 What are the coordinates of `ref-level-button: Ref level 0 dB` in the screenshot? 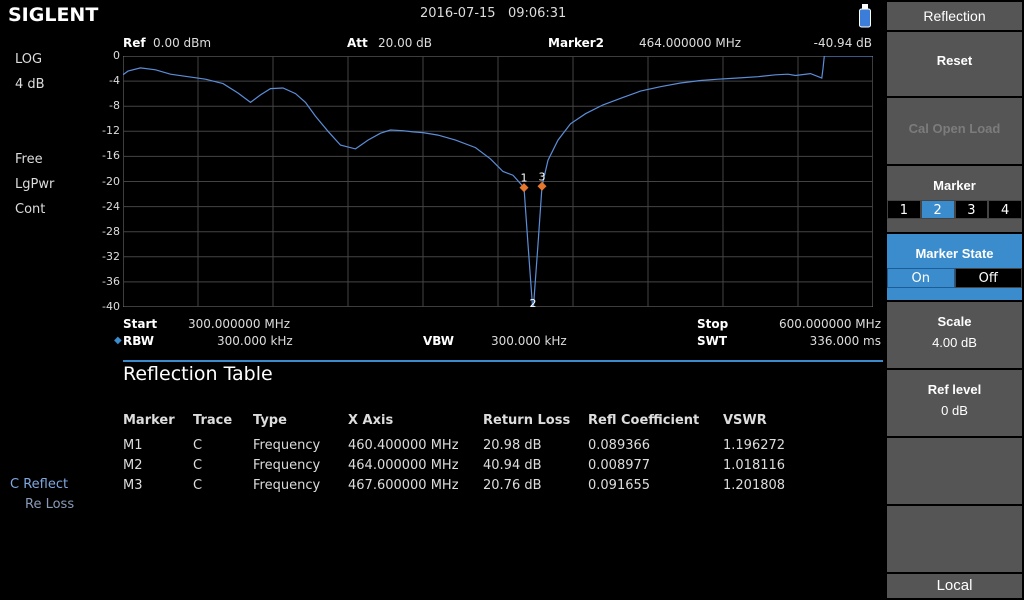 It's located at (954, 403).